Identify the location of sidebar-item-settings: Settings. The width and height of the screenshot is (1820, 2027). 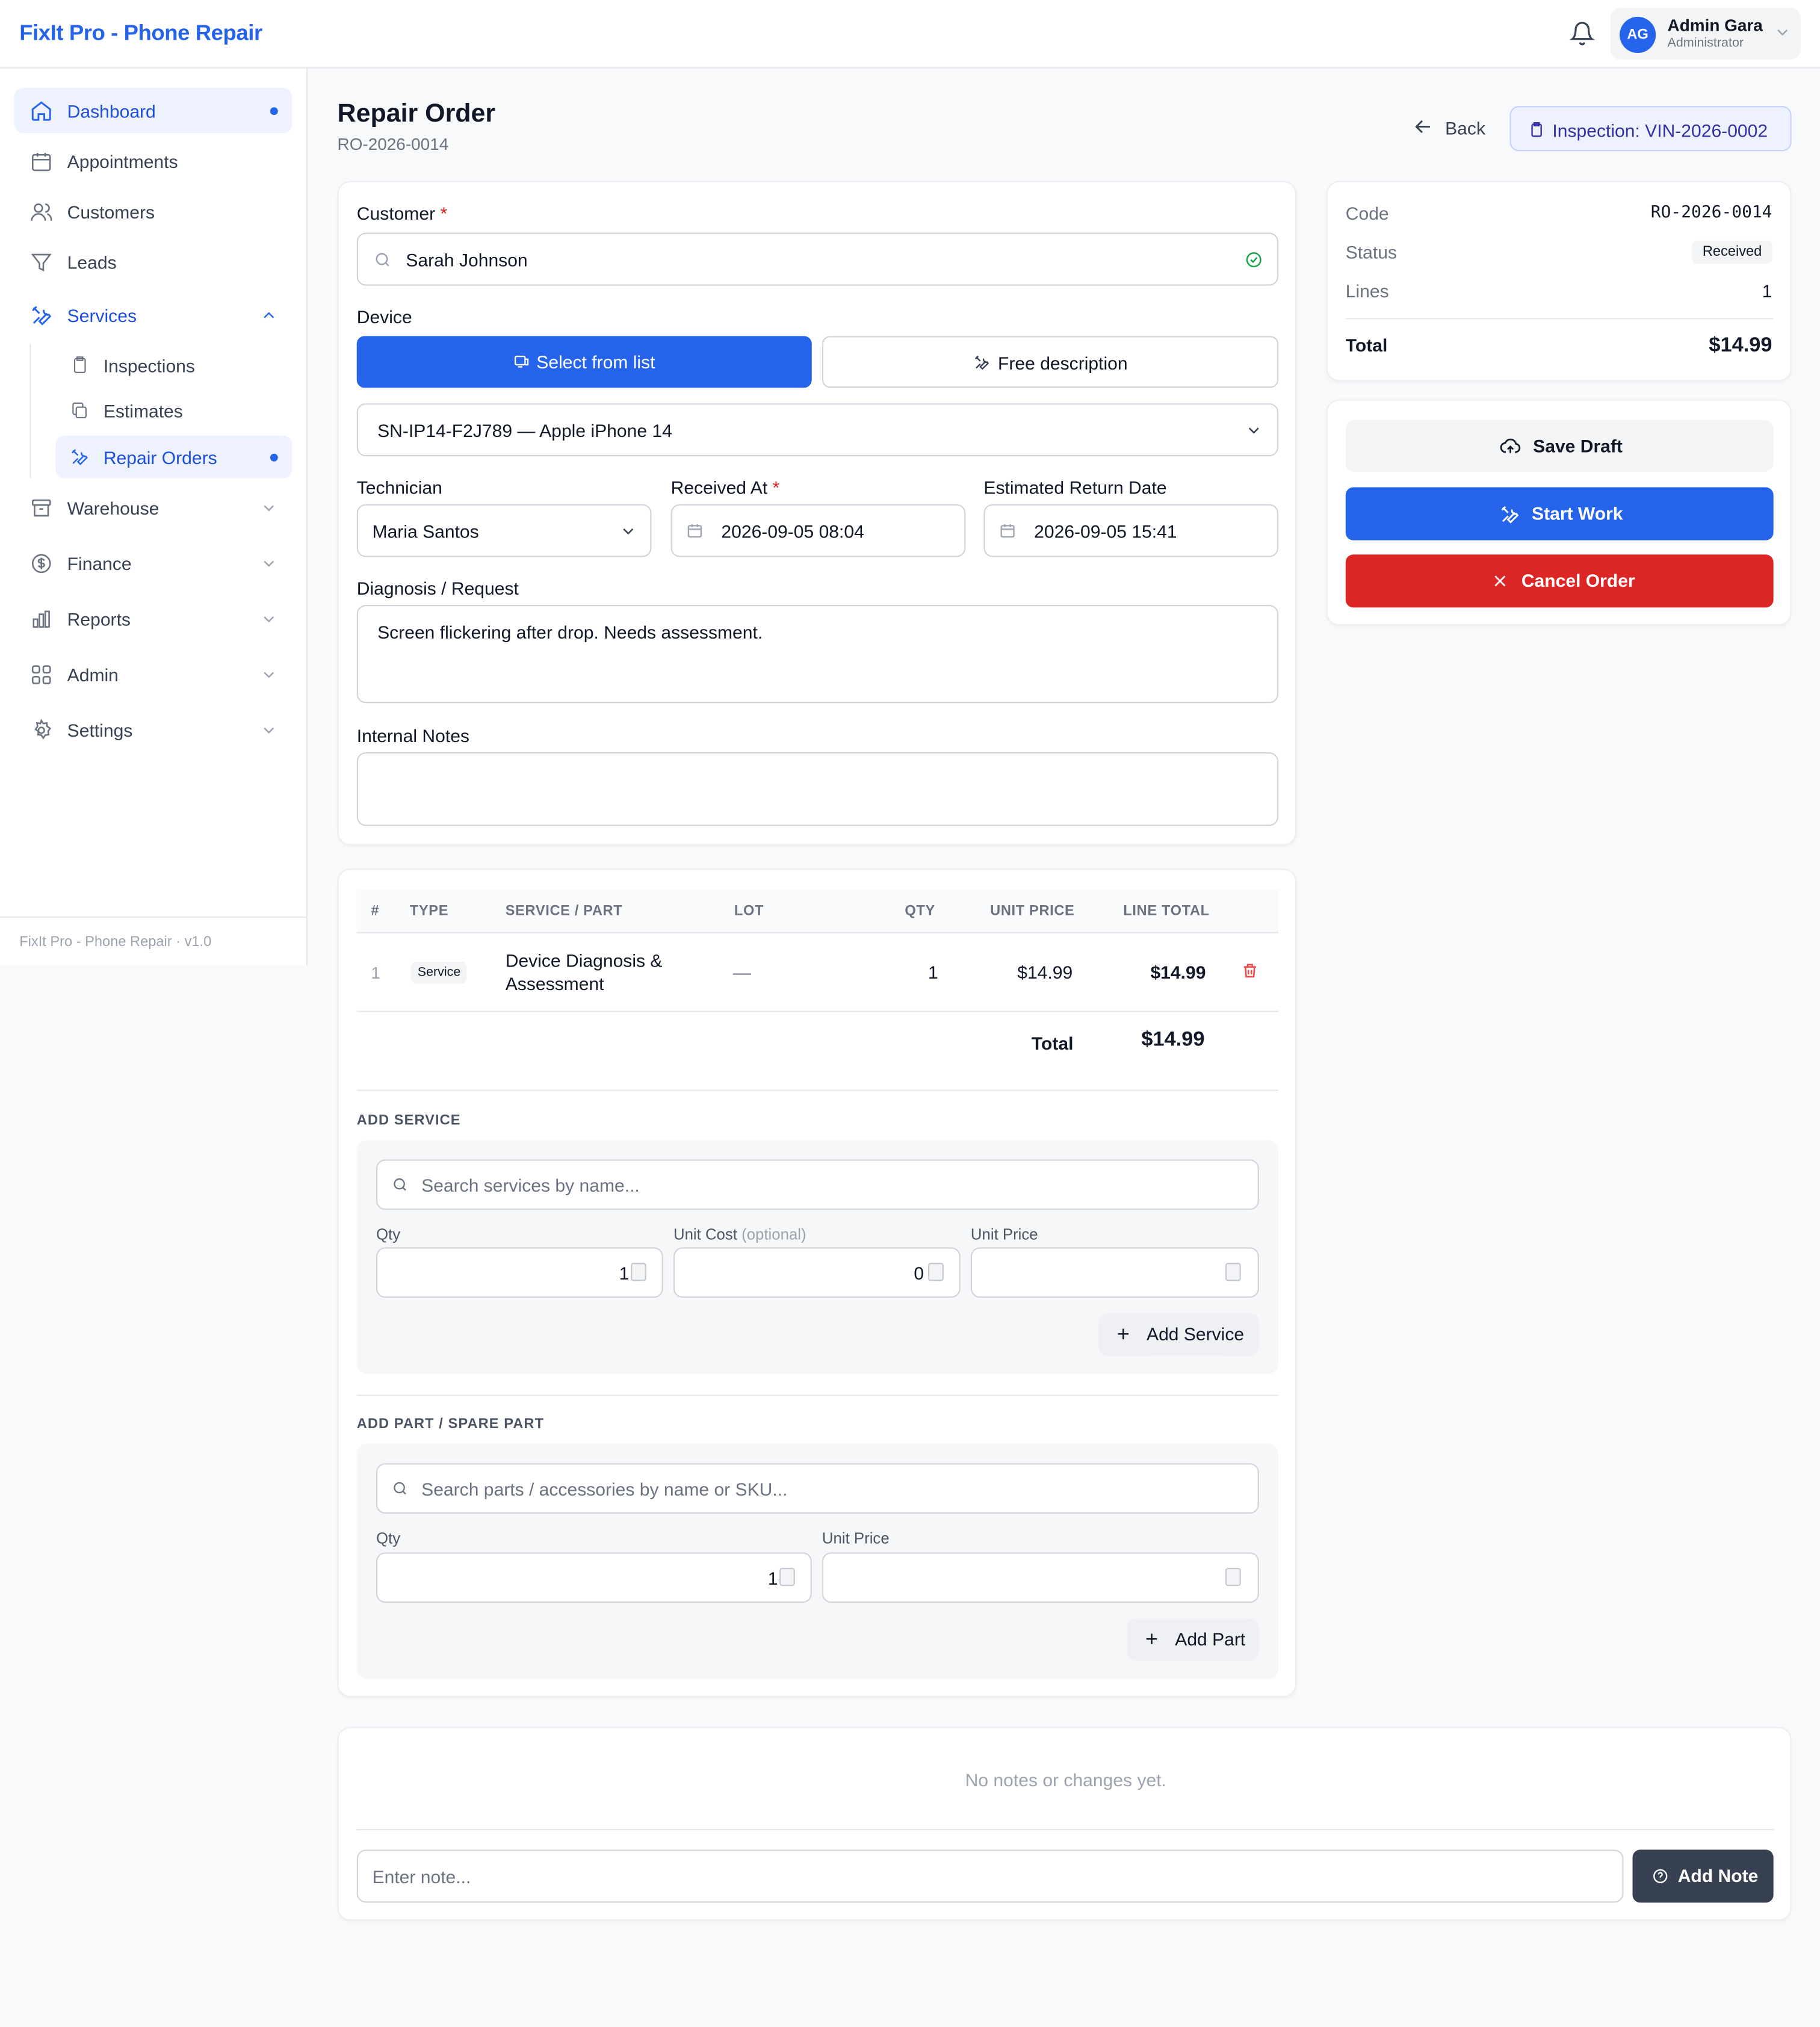
(153, 729).